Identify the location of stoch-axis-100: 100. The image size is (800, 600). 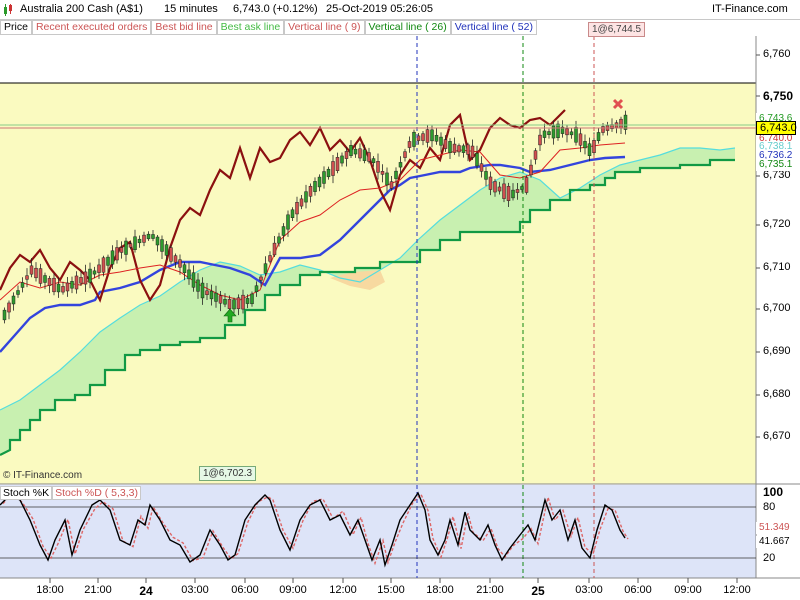
(773, 492).